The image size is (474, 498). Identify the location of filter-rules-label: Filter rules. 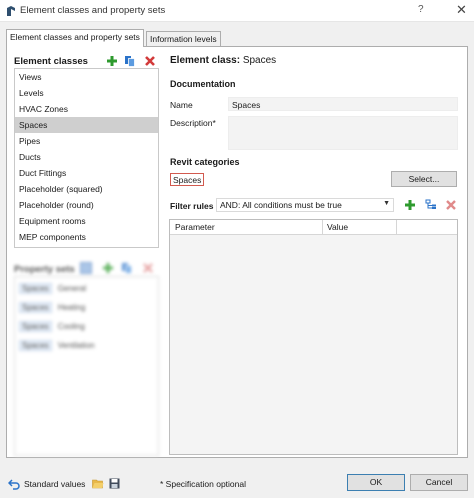
(192, 206).